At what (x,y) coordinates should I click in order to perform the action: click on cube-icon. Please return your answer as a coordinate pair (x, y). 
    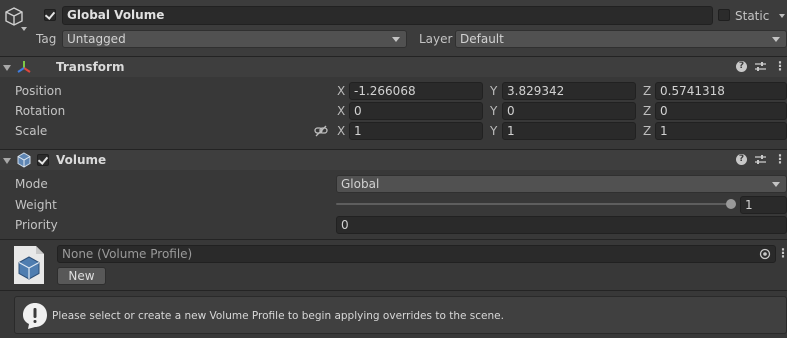
    Looking at the image, I should click on (14, 17).